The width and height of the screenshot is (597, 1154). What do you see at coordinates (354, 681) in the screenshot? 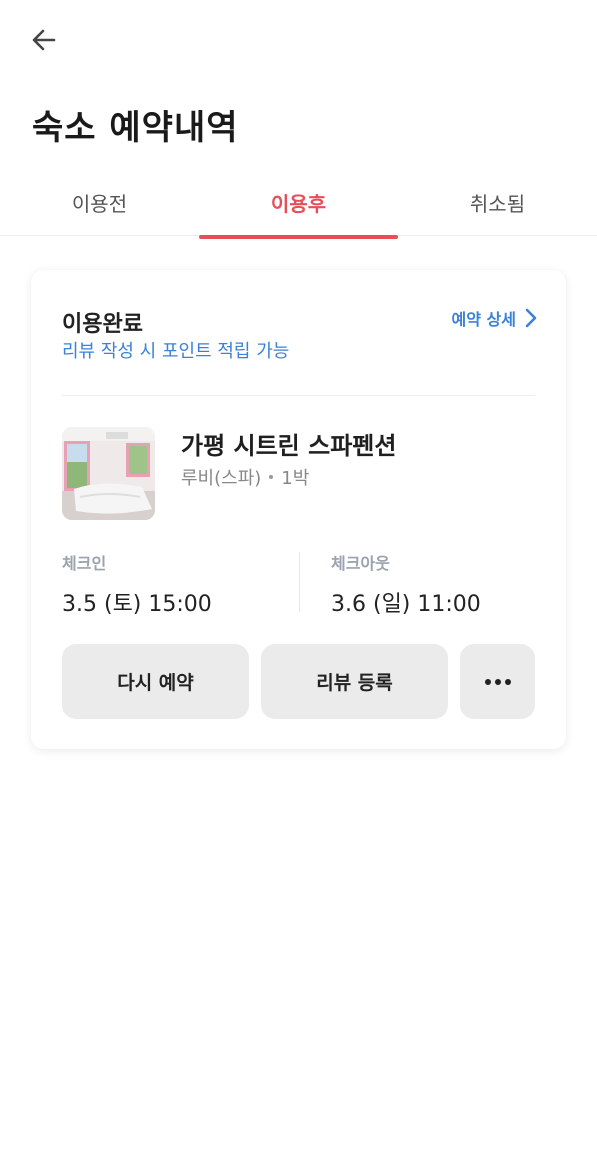
I see `write-review-button: 리뷰 등록` at bounding box center [354, 681].